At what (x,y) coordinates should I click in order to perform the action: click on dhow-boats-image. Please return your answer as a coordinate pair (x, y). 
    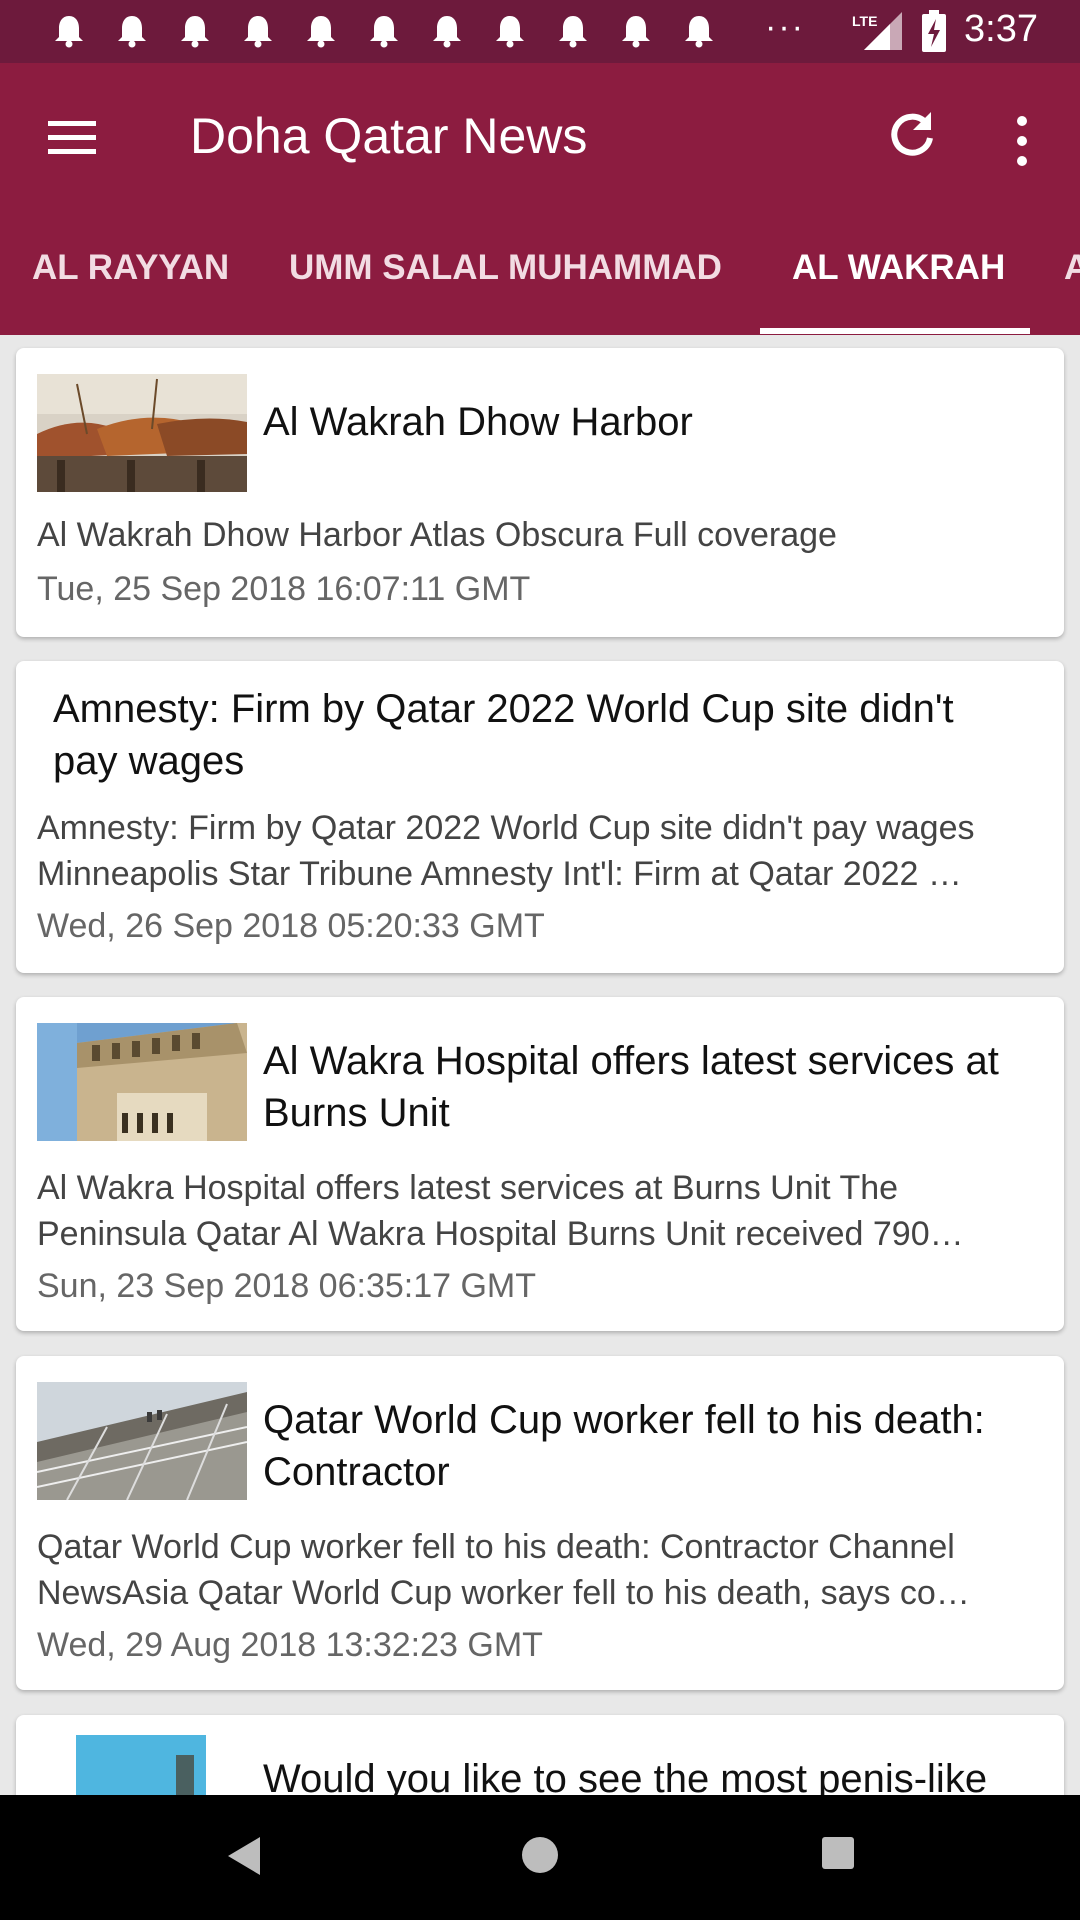
    Looking at the image, I should click on (142, 433).